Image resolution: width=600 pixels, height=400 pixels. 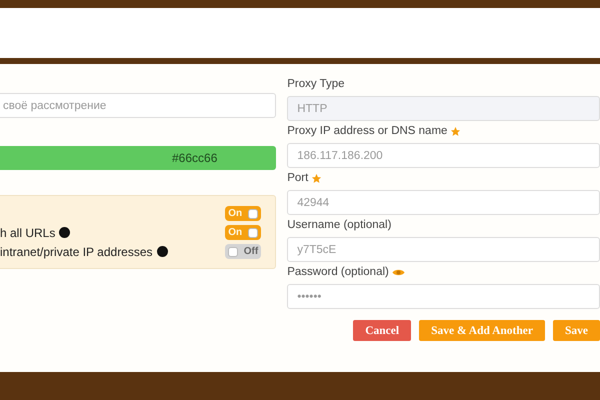 What do you see at coordinates (443, 108) in the screenshot?
I see `select-field: HTTP` at bounding box center [443, 108].